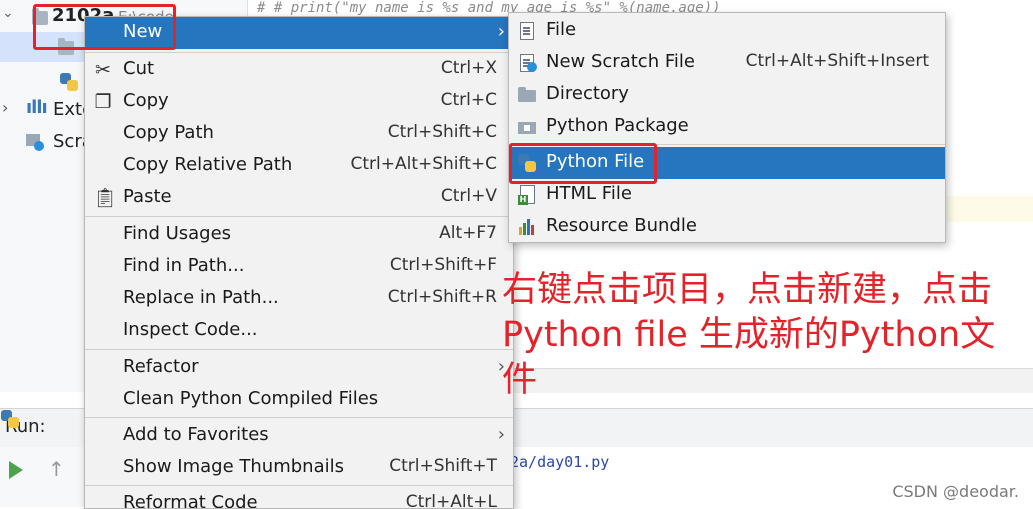  What do you see at coordinates (190, 500) in the screenshot?
I see `menu-item-label: Reformat Code` at bounding box center [190, 500].